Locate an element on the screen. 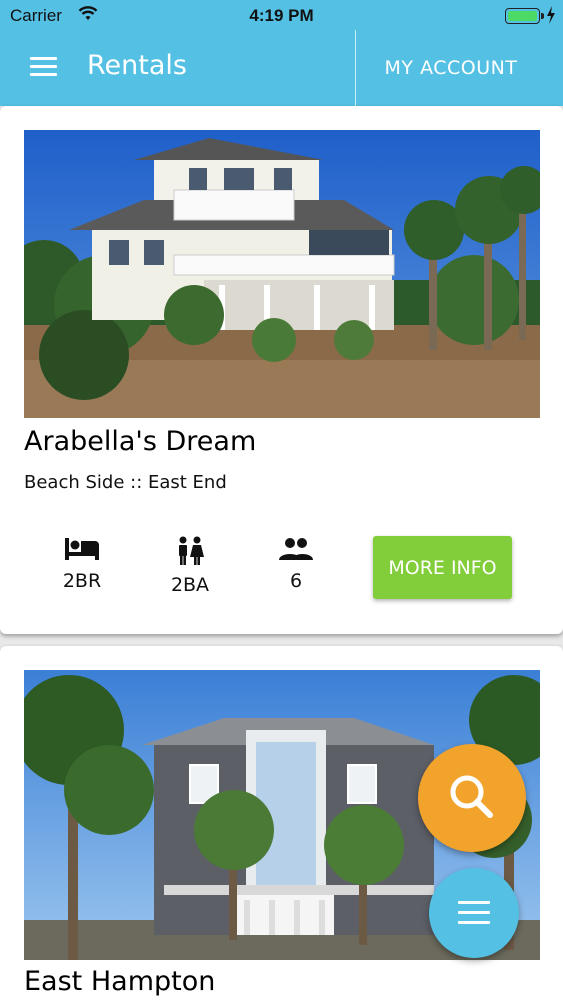 The image size is (563, 1000). more-info-button: MORE INFO is located at coordinates (442, 567).